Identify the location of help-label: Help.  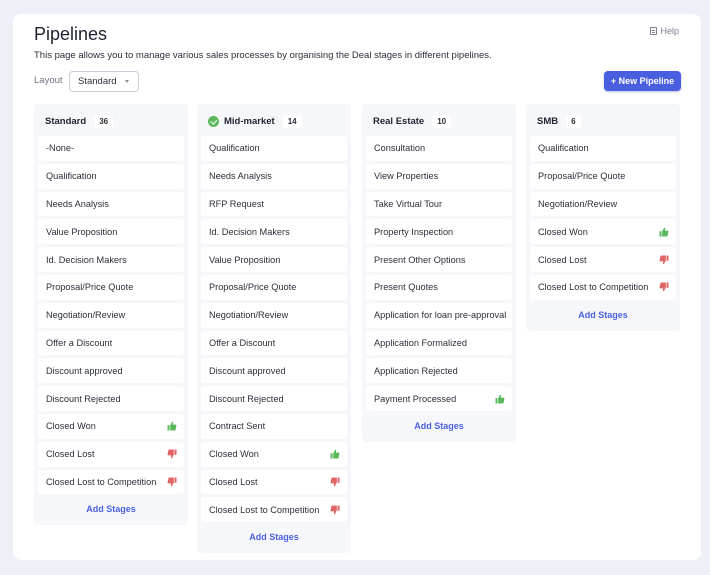
(669, 31).